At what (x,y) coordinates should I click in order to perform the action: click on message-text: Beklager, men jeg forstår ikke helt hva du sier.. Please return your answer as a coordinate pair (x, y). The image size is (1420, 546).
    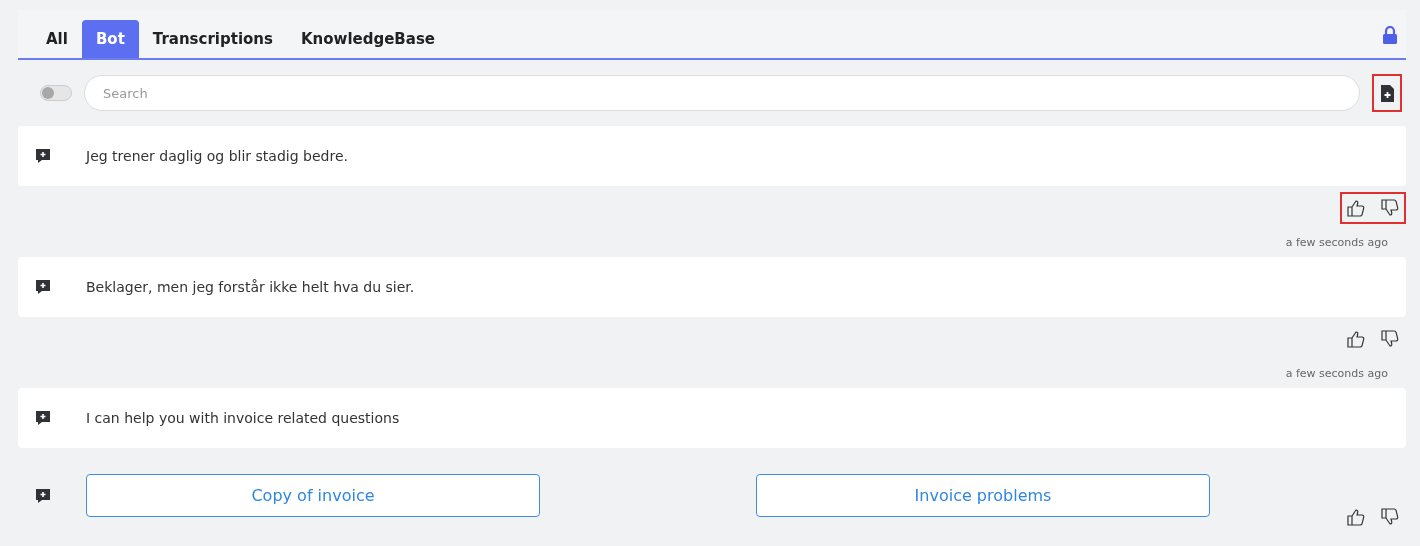
    Looking at the image, I should click on (250, 287).